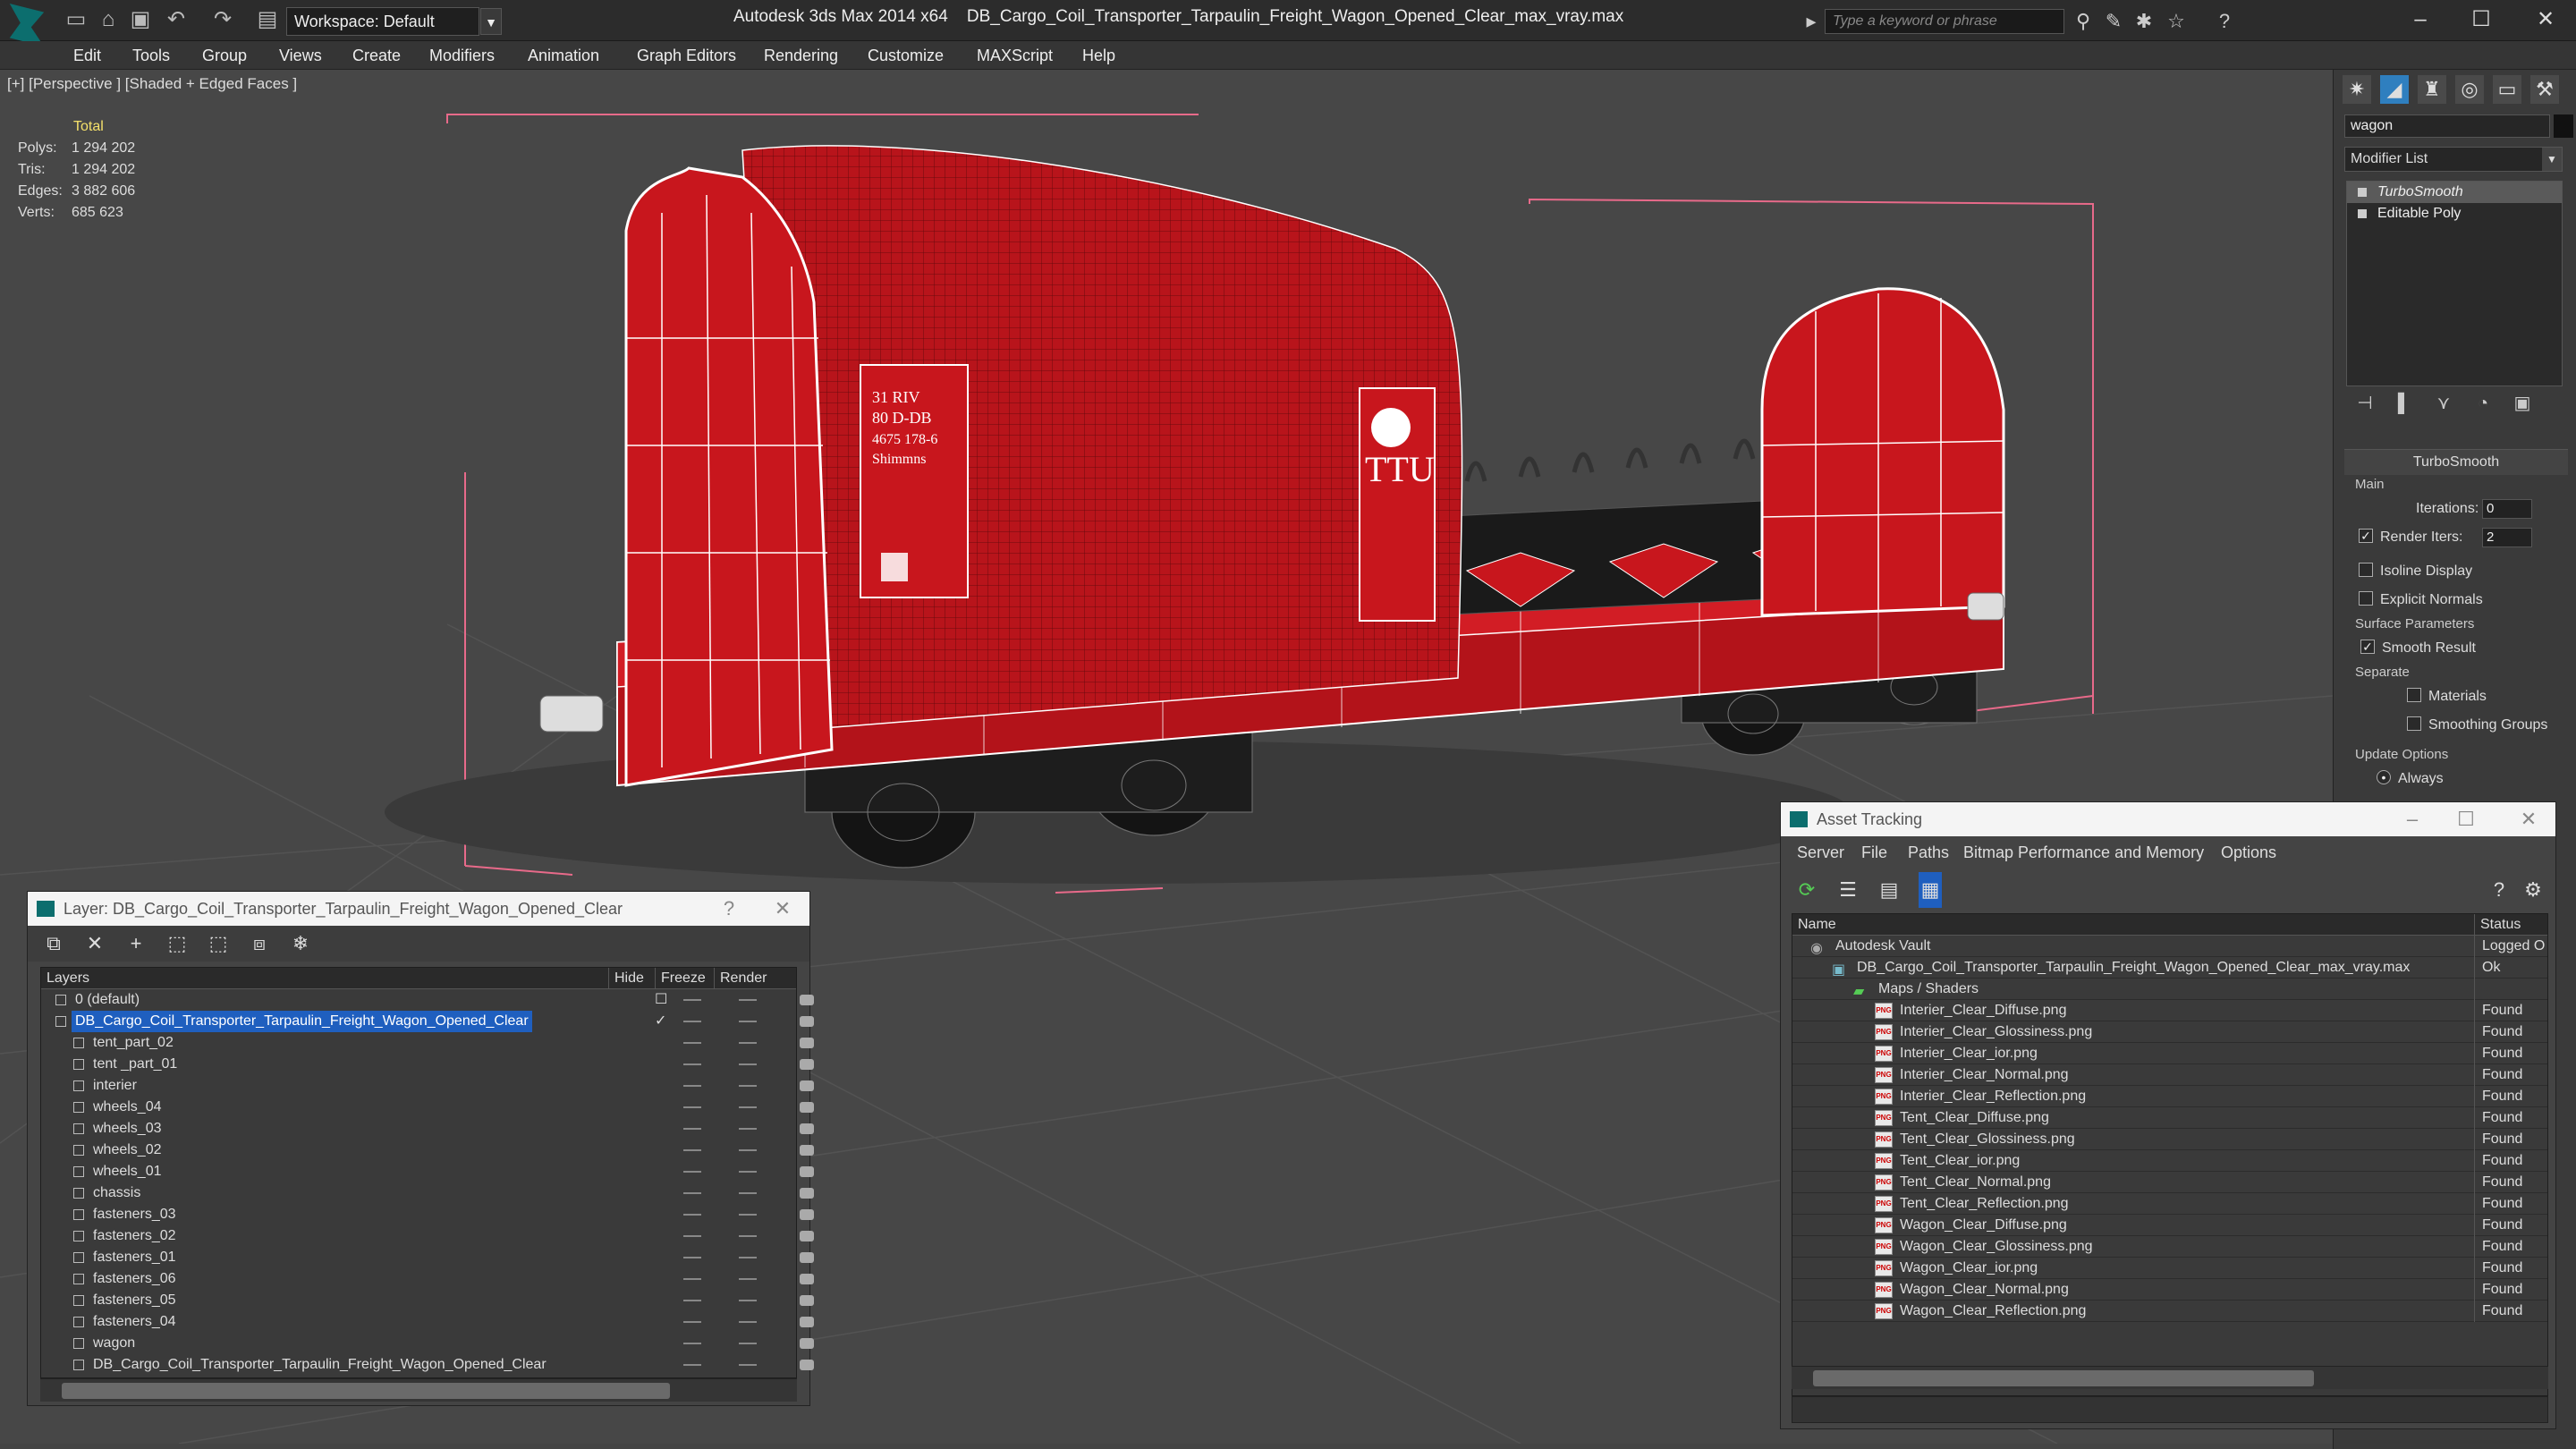 The height and width of the screenshot is (1449, 2576). I want to click on asset-row: ▰ Maps / Shaders, so click(2169, 989).